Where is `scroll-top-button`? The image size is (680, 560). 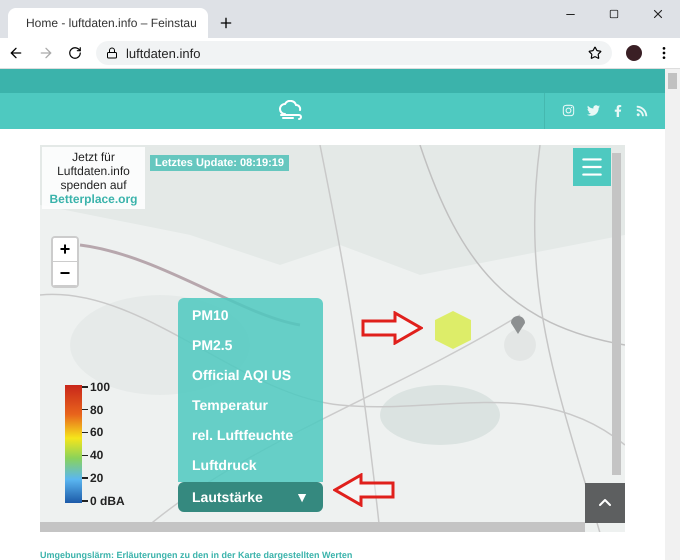
scroll-top-button is located at coordinates (605, 502).